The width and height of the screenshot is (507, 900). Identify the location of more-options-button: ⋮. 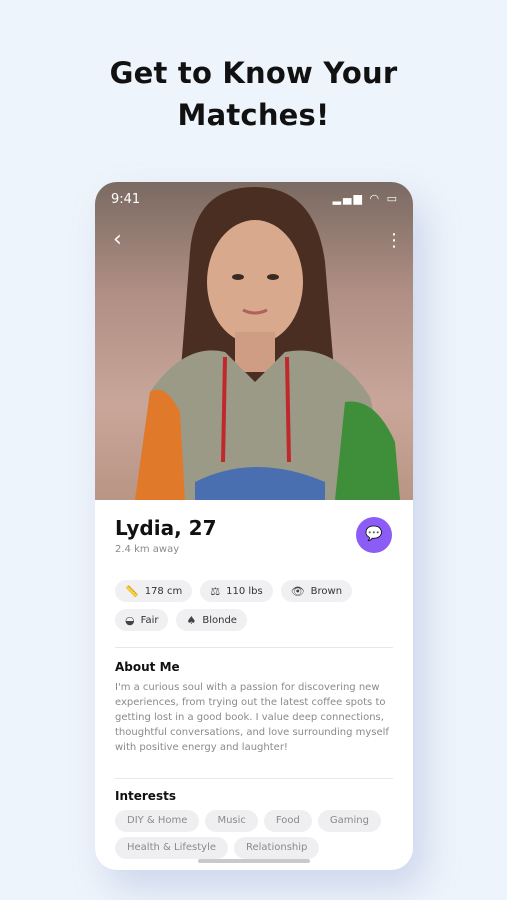
(394, 241).